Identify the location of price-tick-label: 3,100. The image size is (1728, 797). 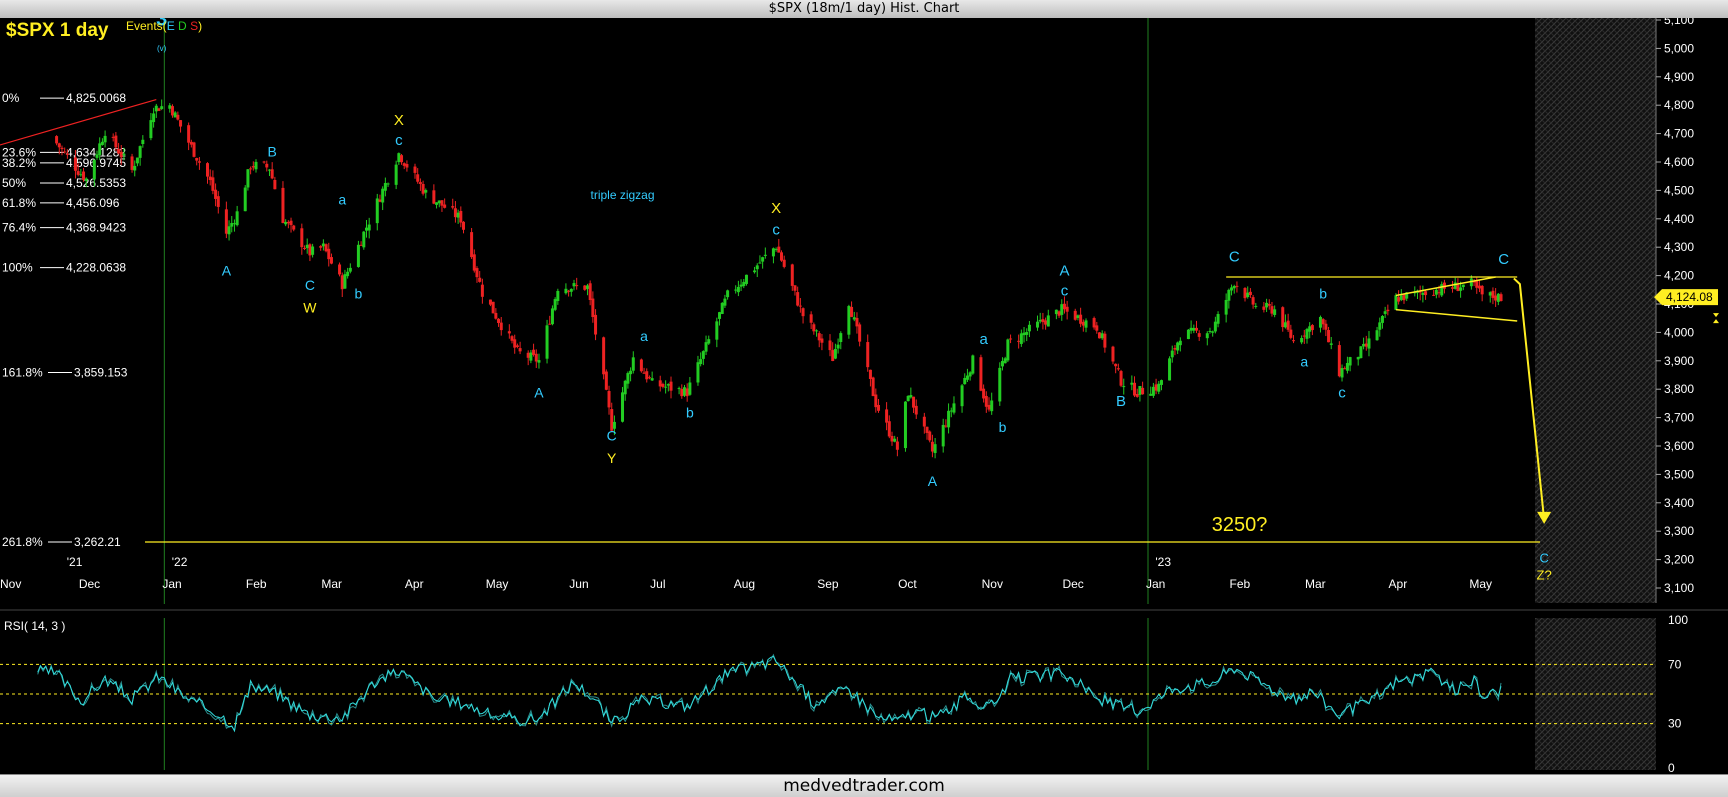
(1679, 588).